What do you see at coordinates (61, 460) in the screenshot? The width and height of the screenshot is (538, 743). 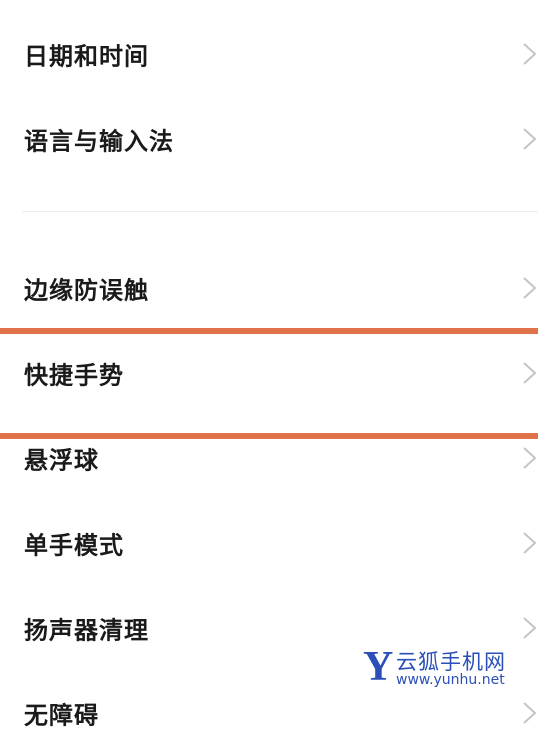 I see `settings-item-label: 悬浮球` at bounding box center [61, 460].